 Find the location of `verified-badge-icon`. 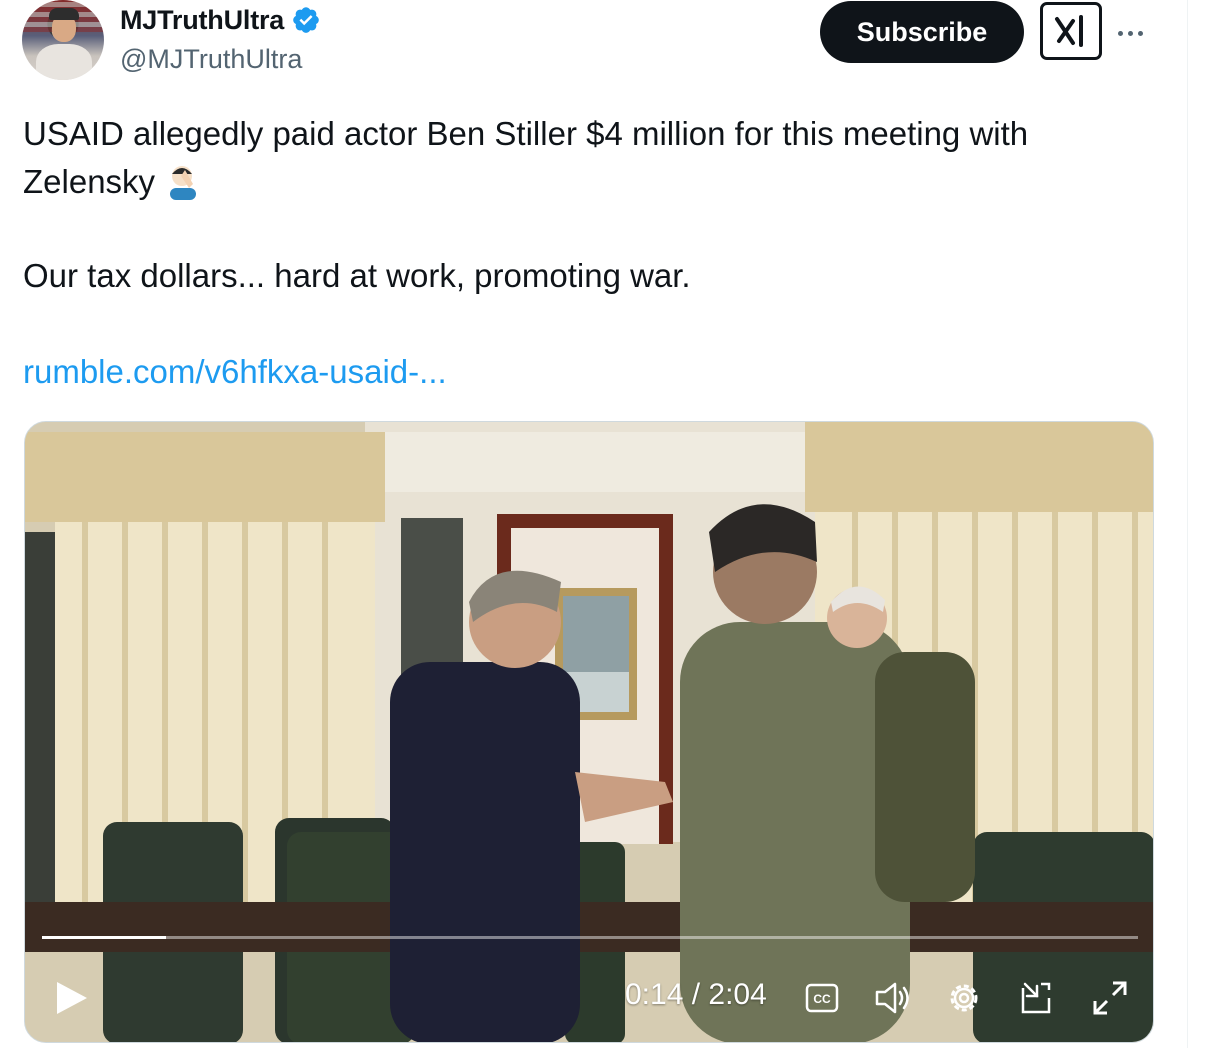

verified-badge-icon is located at coordinates (306, 20).